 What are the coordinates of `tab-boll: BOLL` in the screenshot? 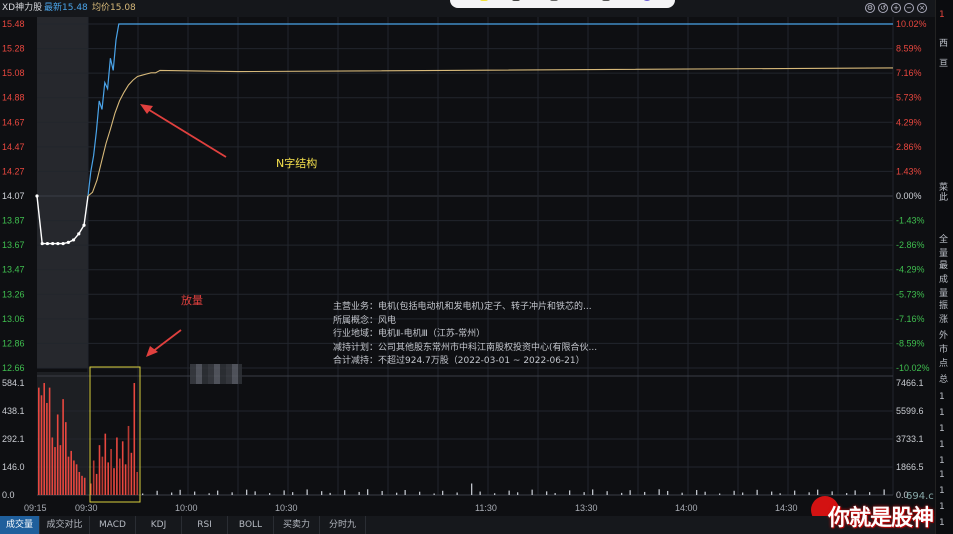 It's located at (251, 525).